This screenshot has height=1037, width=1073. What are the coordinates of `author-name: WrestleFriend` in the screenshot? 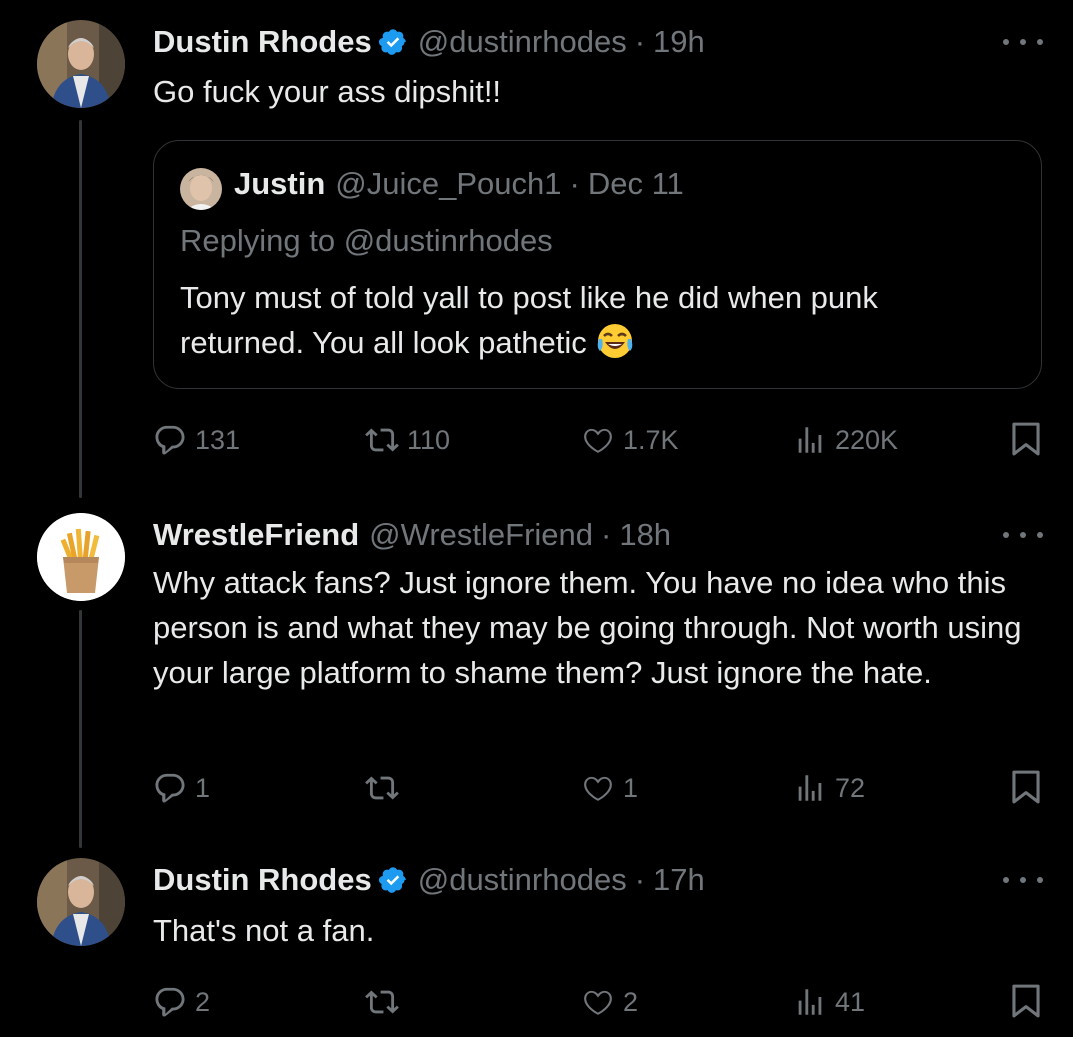 It's located at (256, 535).